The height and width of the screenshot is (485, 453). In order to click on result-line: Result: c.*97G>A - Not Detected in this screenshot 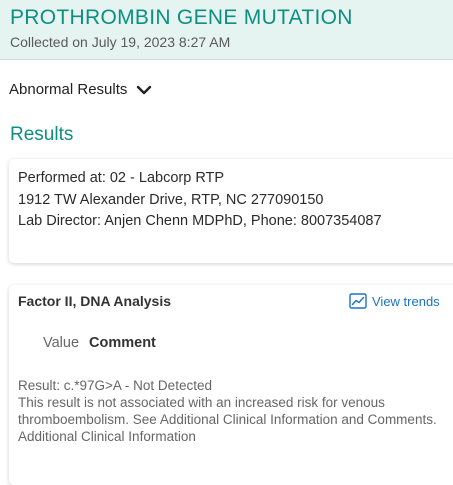, I will do `click(115, 385)`.